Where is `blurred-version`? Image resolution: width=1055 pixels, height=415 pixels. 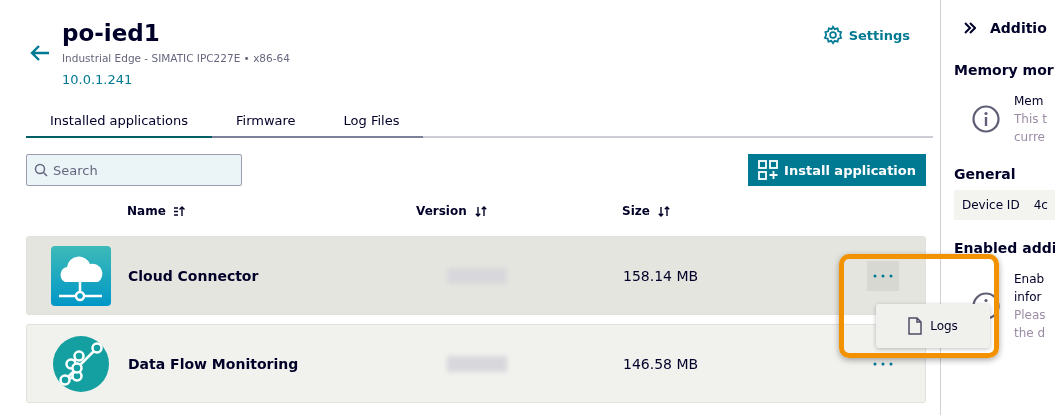 blurred-version is located at coordinates (477, 363).